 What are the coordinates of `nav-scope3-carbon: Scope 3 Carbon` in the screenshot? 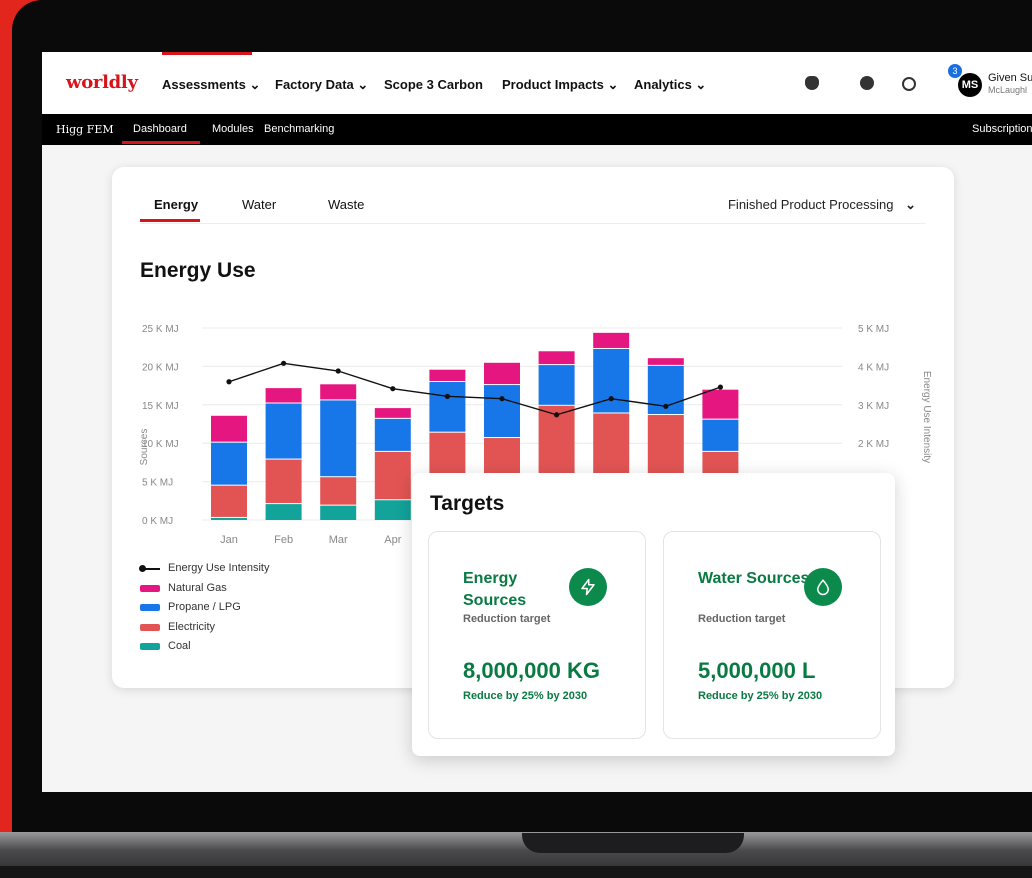 It's located at (433, 84).